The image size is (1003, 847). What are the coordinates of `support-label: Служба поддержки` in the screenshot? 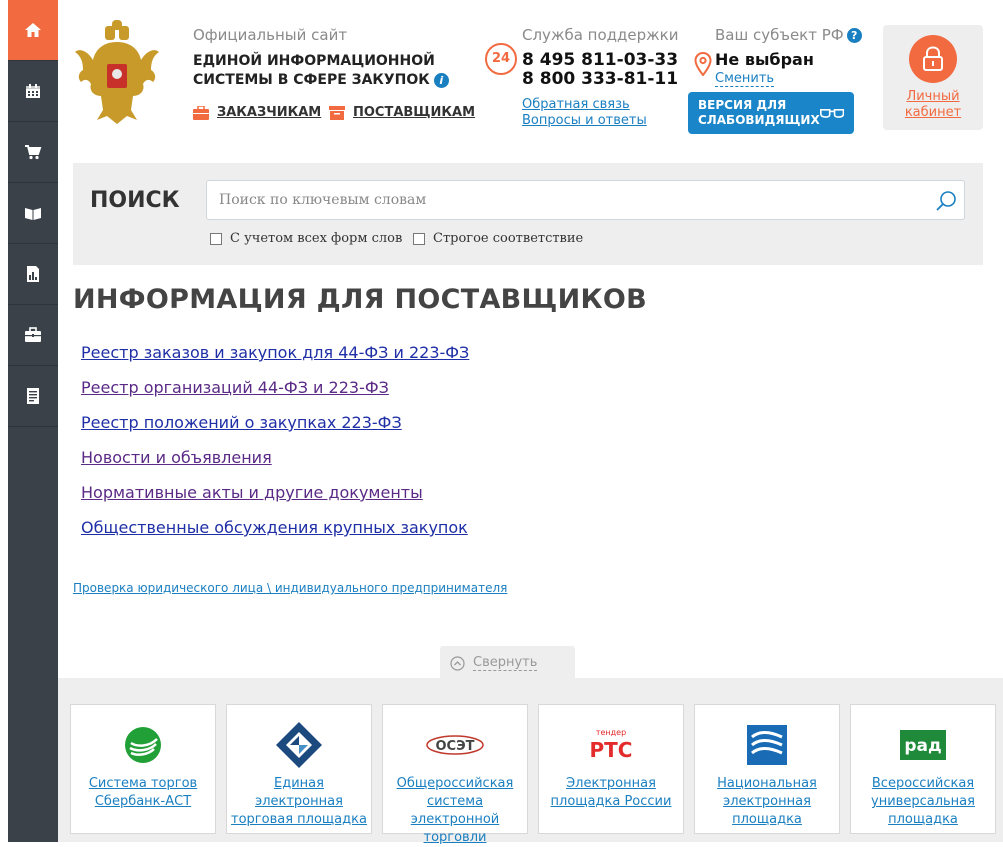 It's located at (600, 35).